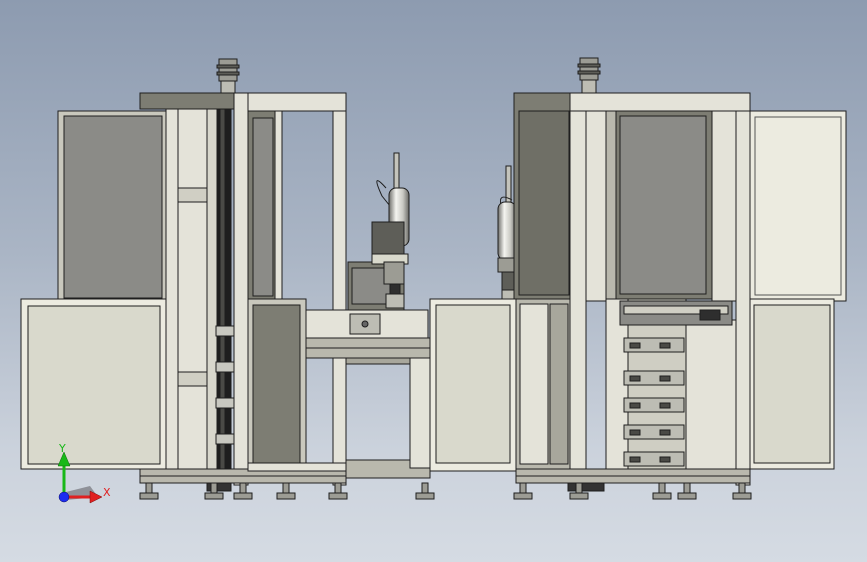 Image resolution: width=867 pixels, height=562 pixels. Describe the element at coordinates (445, 491) in the screenshot. I see `leveling-feet` at that location.